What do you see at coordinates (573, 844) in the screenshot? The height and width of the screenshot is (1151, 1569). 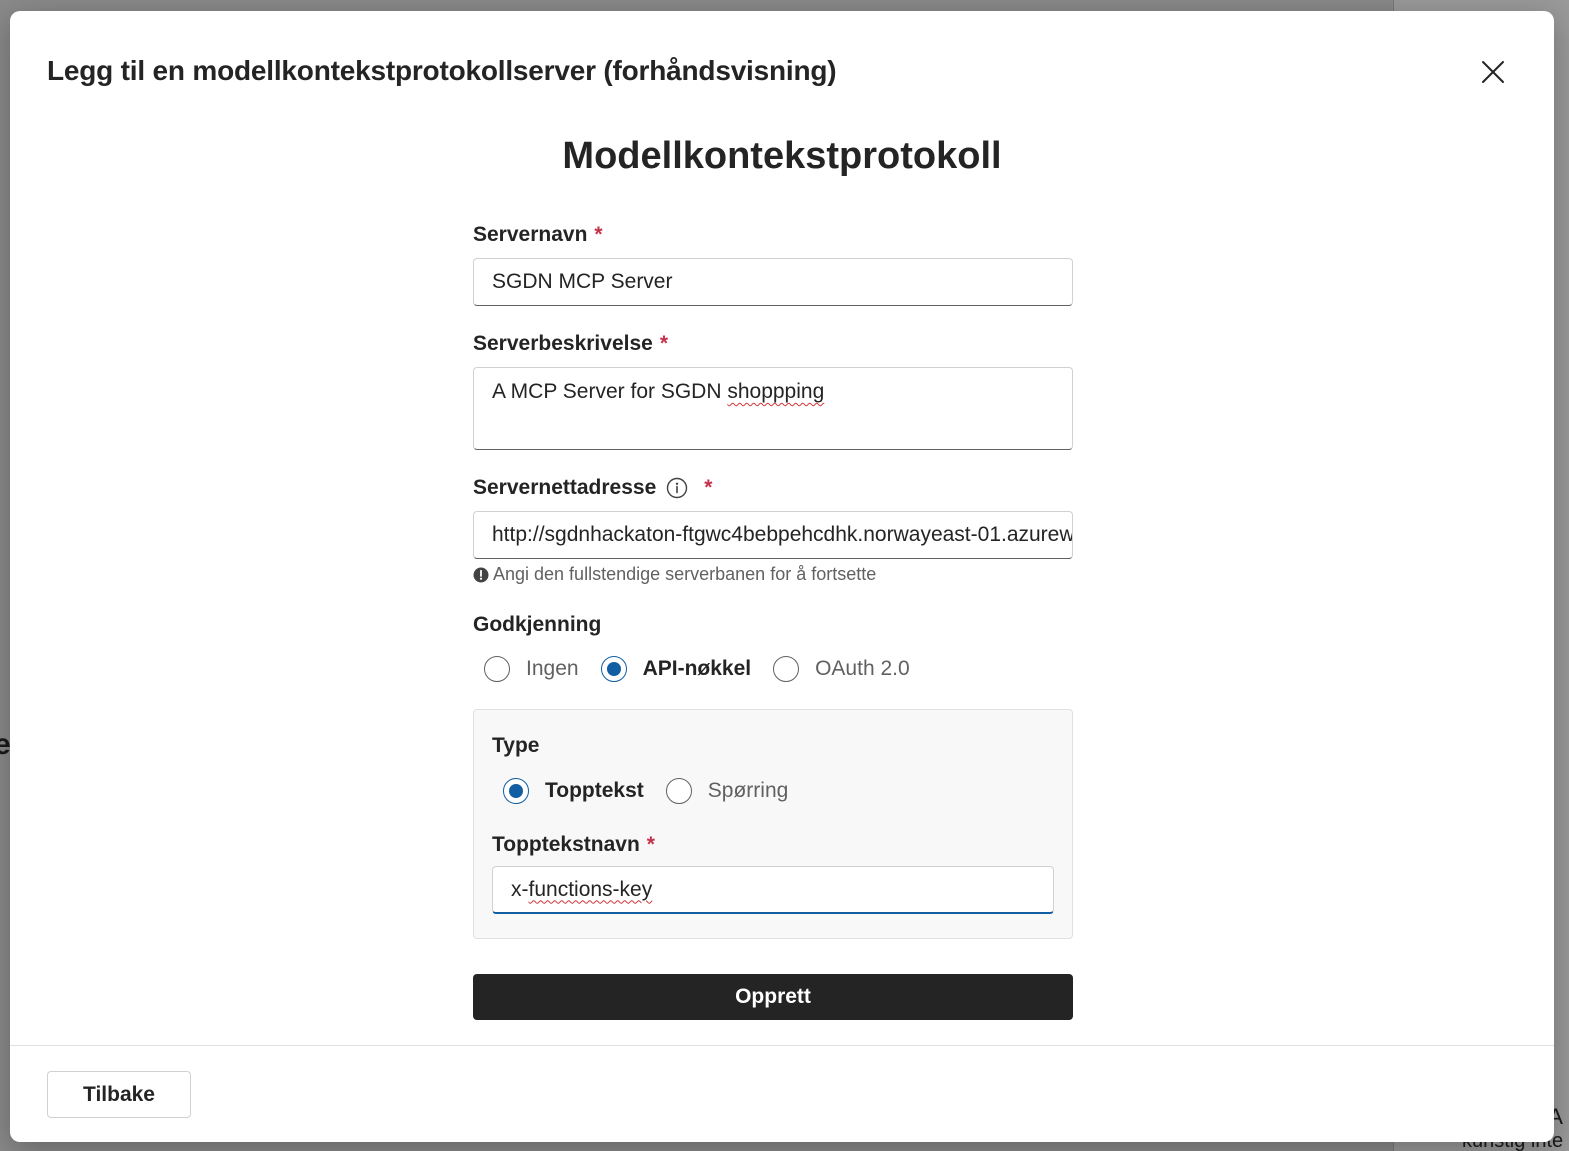 I see `header-name-label: Topptekstnavn *` at bounding box center [573, 844].